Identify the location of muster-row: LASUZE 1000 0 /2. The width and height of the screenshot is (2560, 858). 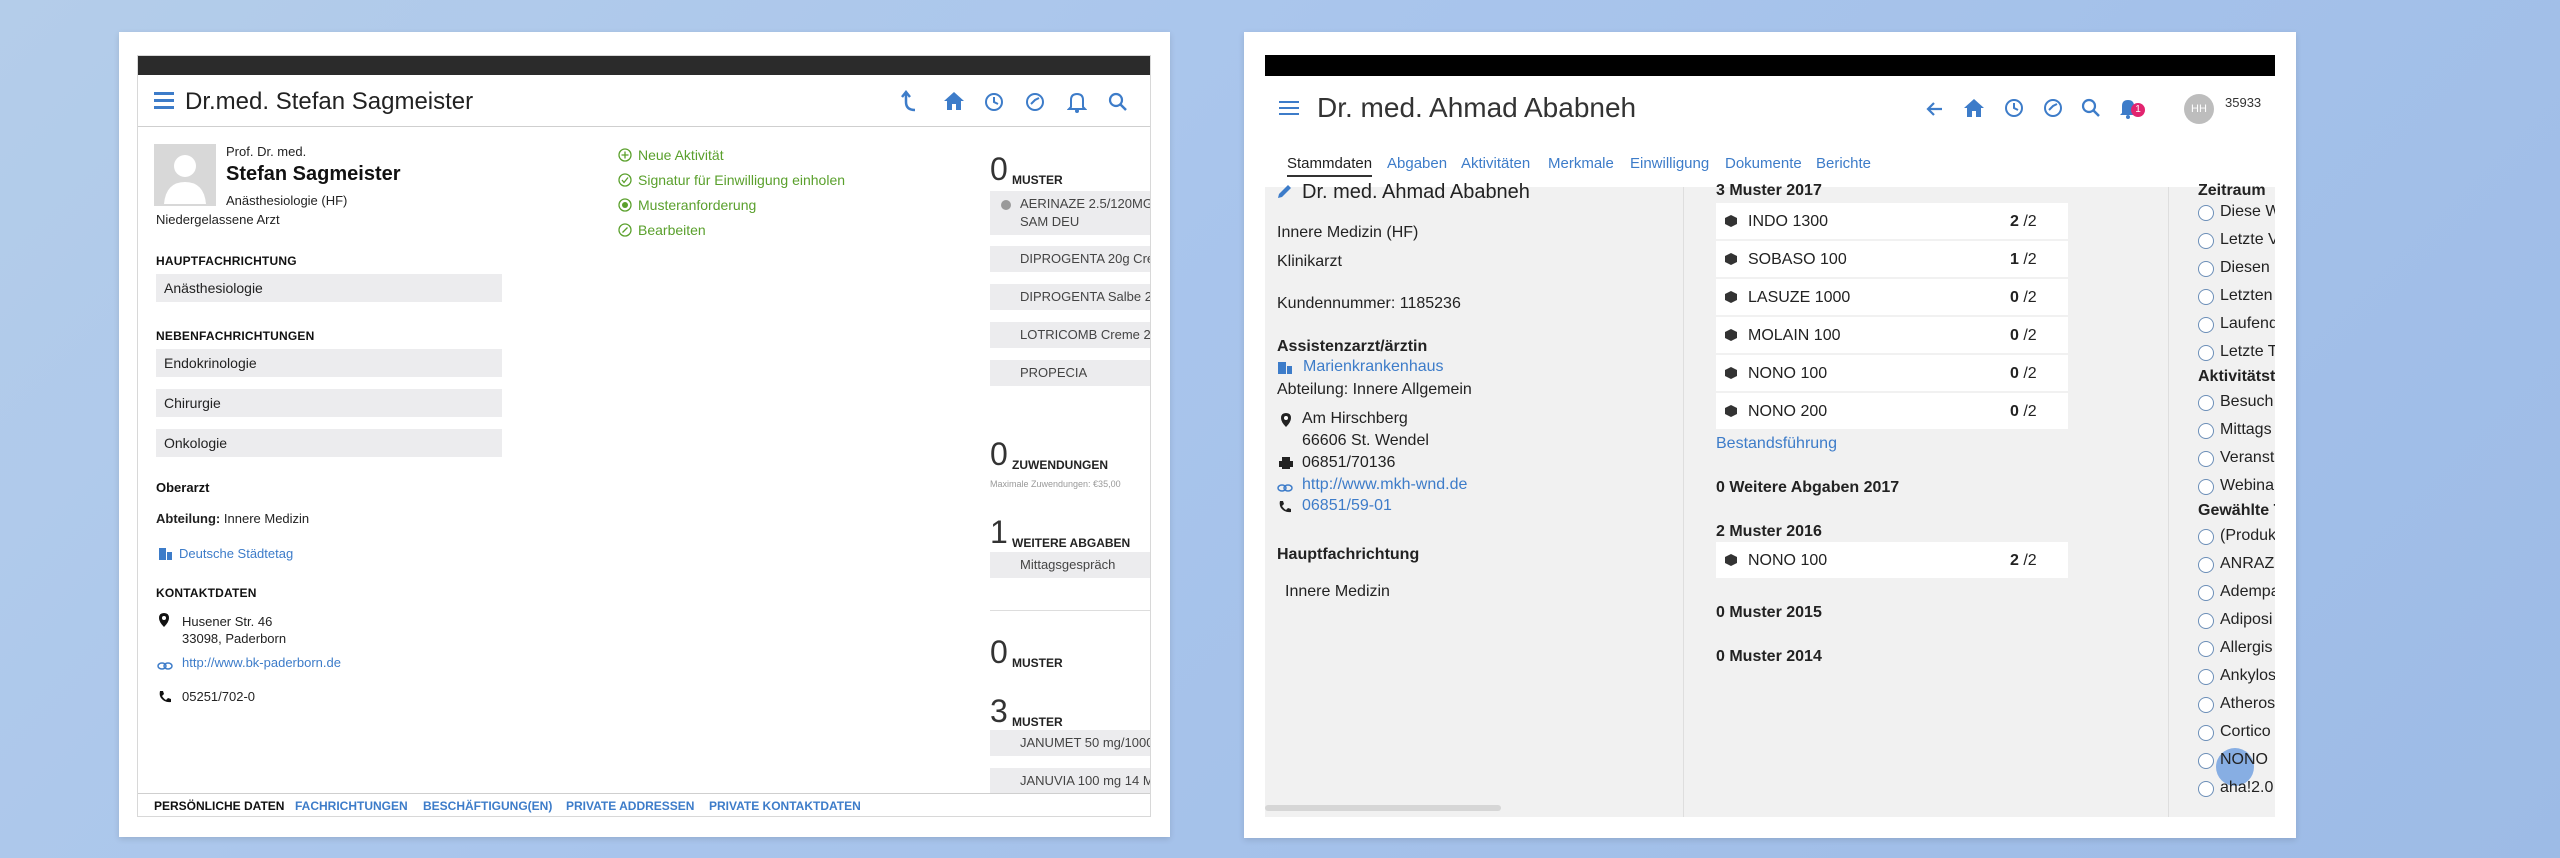
(1892, 297).